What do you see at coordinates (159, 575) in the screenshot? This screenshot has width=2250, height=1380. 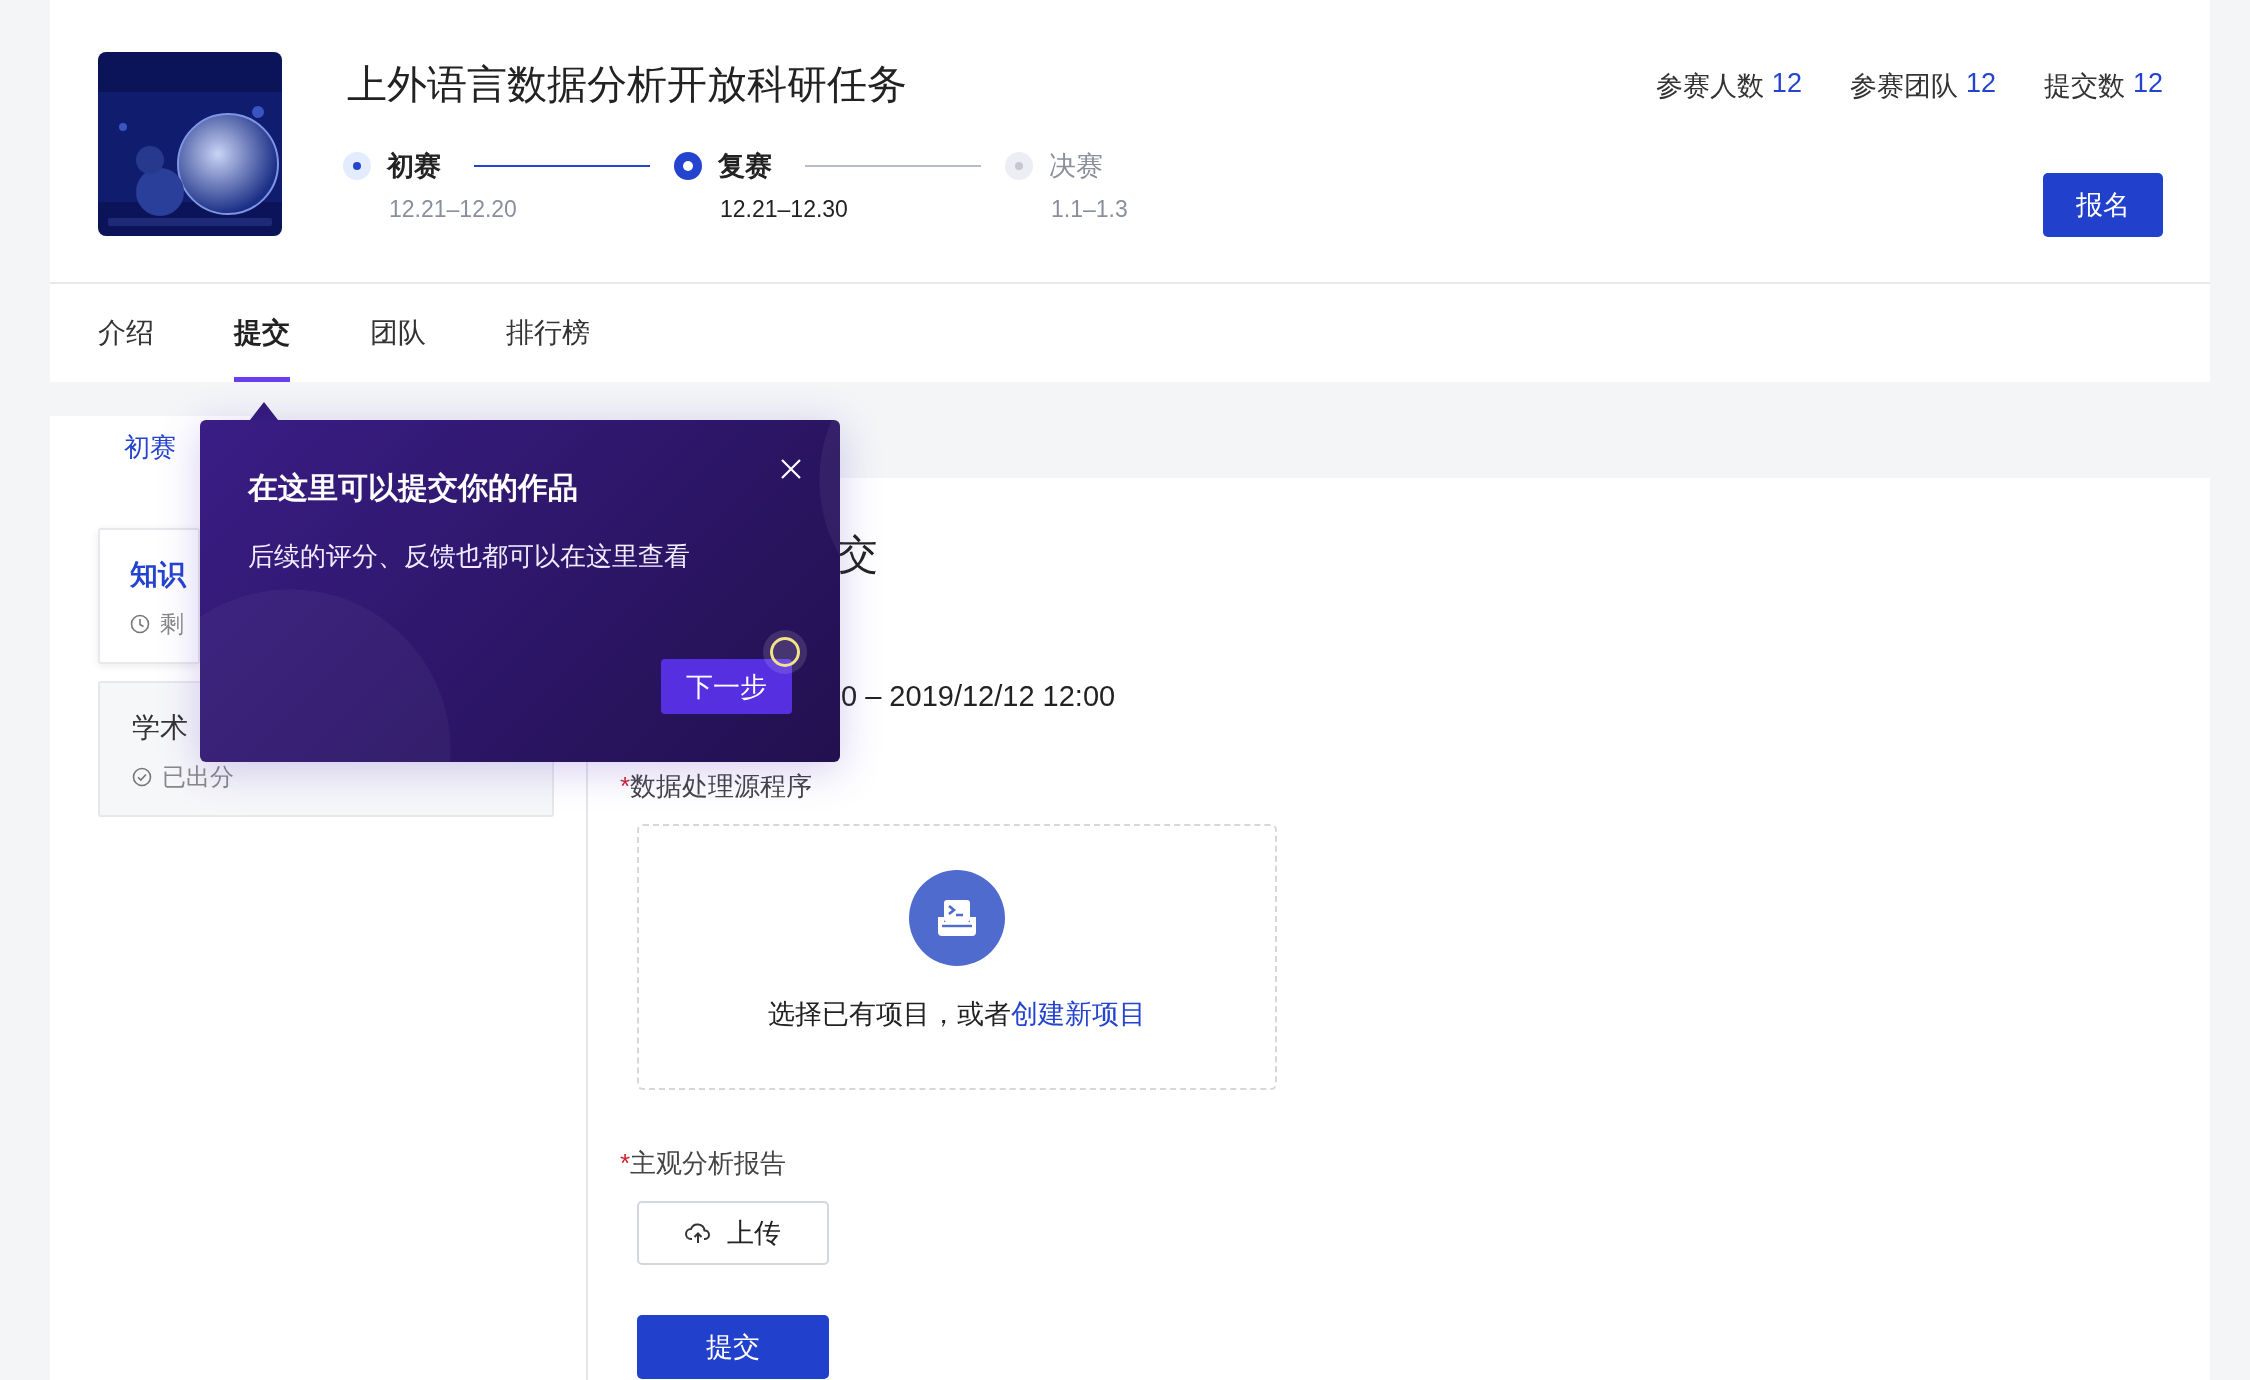 I see `task-title: 知识` at bounding box center [159, 575].